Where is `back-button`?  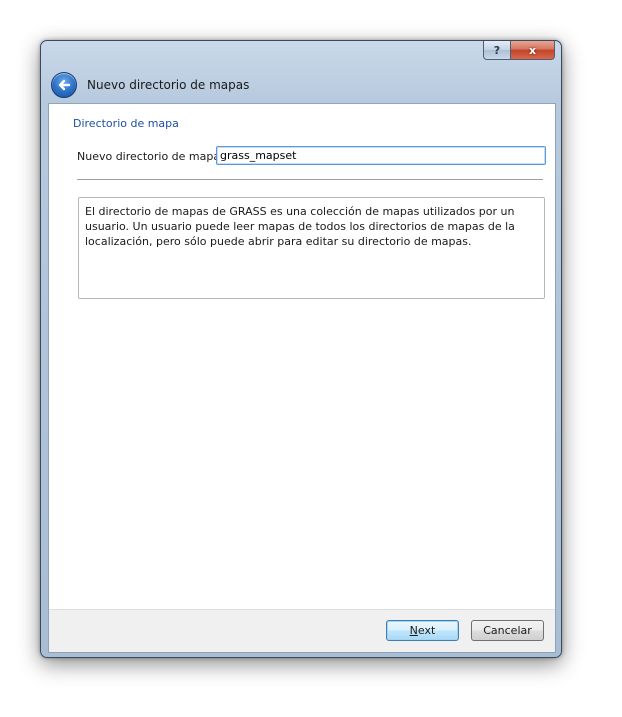 back-button is located at coordinates (64, 85).